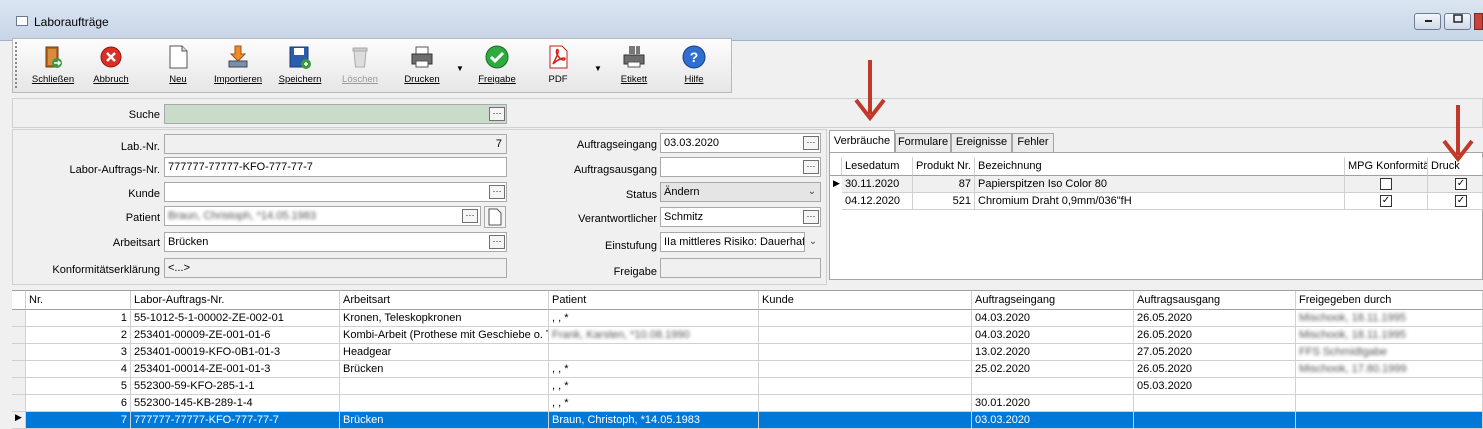 Image resolution: width=1483 pixels, height=429 pixels. I want to click on kunde-field, so click(335, 192).